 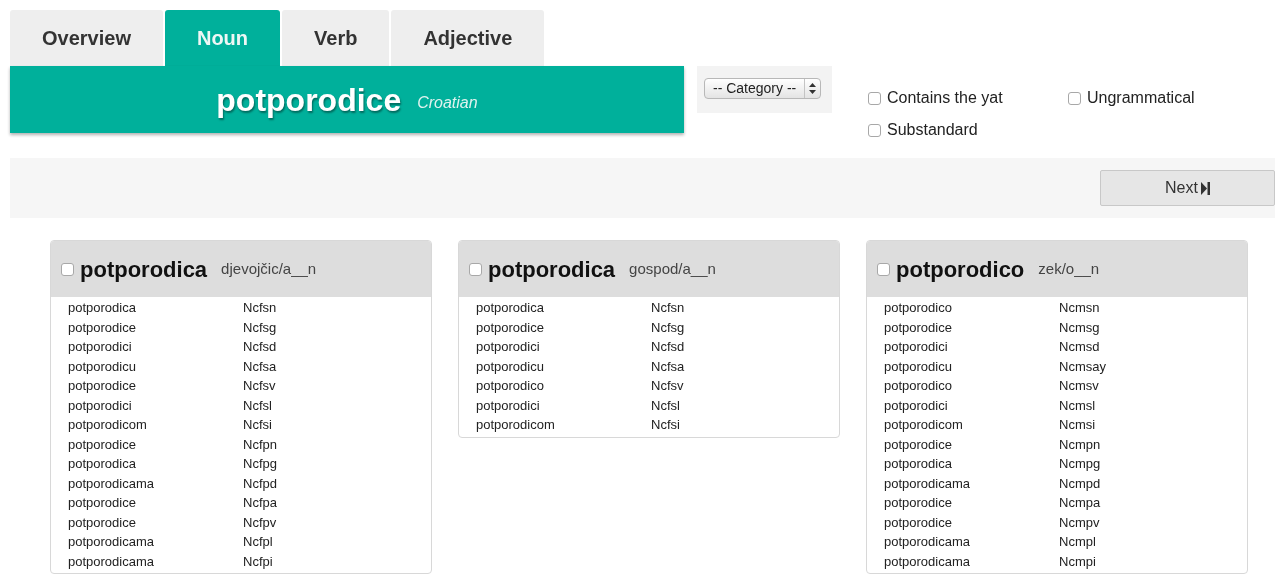 I want to click on tag: Ncfpa, so click(x=260, y=503).